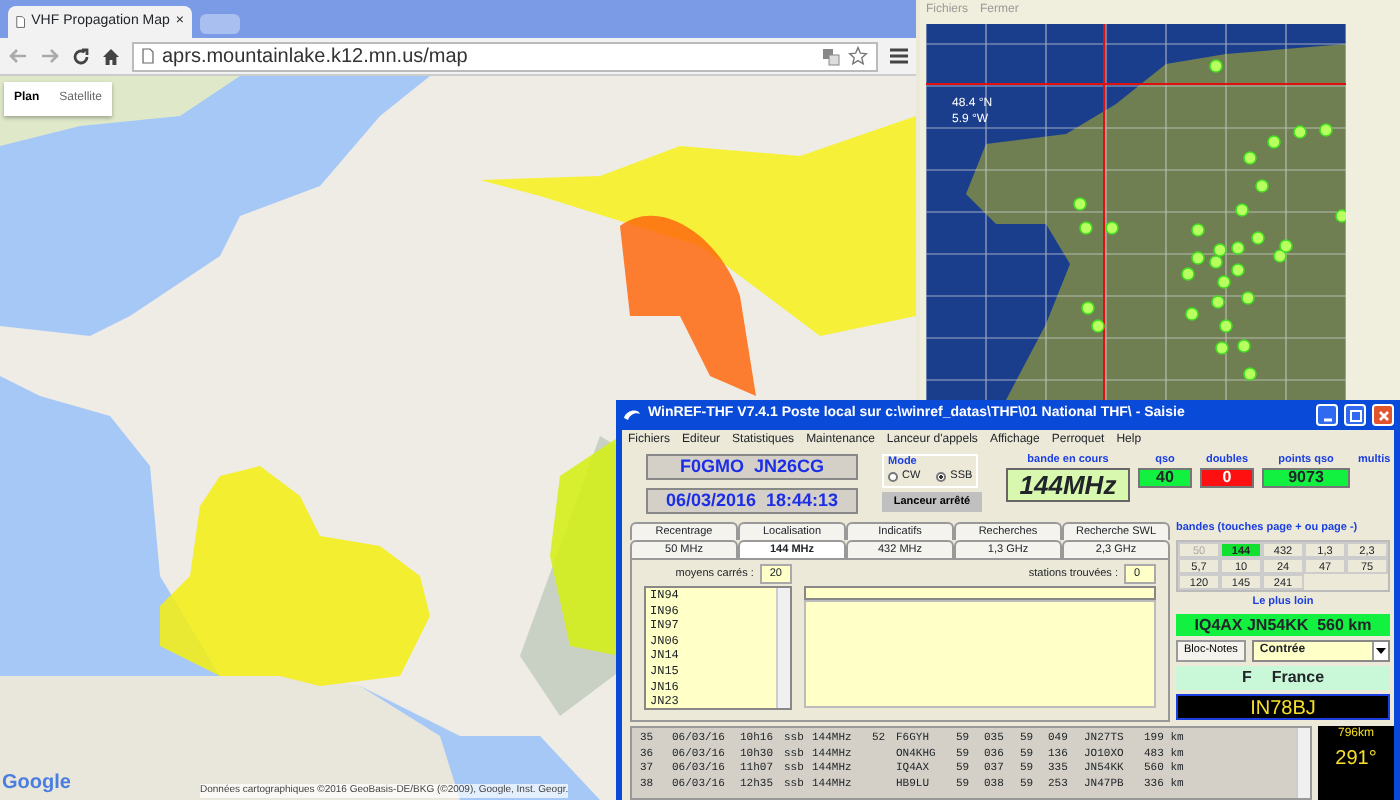 This screenshot has height=800, width=1400. What do you see at coordinates (752, 501) in the screenshot?
I see `datetime-display: 06/03/2016 18:44:13` at bounding box center [752, 501].